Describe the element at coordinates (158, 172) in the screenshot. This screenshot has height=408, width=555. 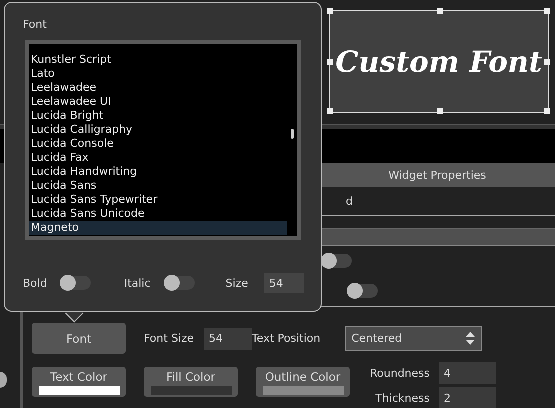
I see `font-item: Lucida Handwriting` at that location.